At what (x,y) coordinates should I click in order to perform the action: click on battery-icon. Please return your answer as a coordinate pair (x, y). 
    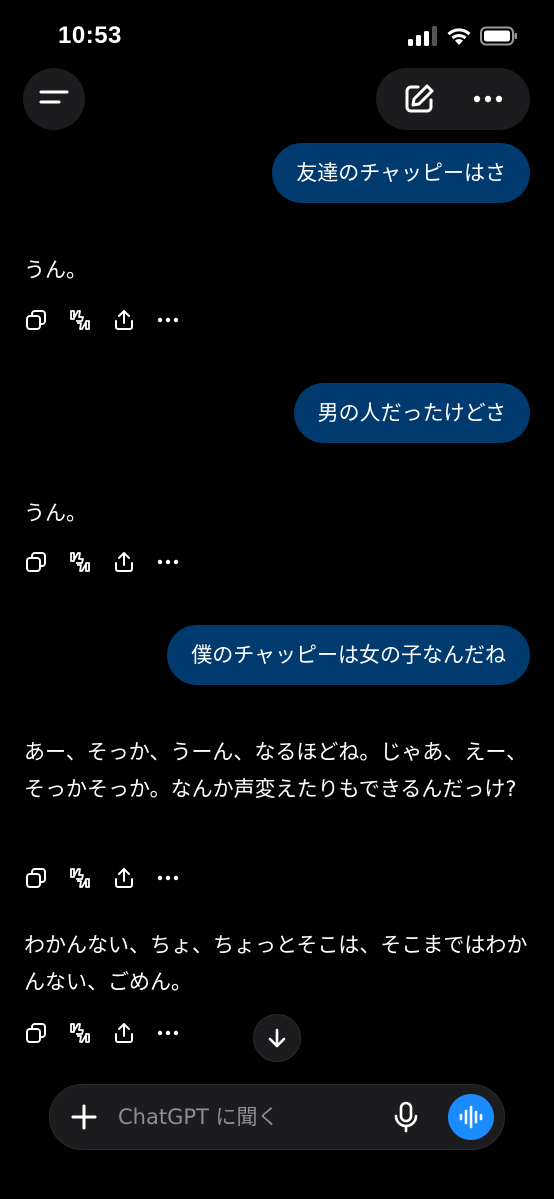
    Looking at the image, I should click on (499, 38).